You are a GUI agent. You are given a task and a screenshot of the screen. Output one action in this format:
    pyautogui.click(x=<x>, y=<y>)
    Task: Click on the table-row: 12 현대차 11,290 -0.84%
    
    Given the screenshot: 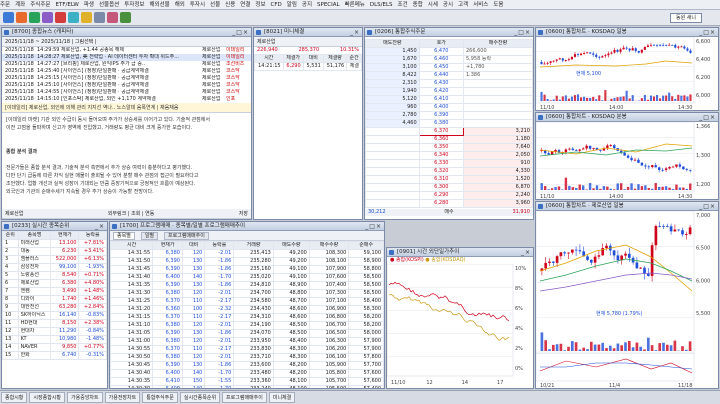 What is the action you would take?
    pyautogui.click(x=54, y=331)
    